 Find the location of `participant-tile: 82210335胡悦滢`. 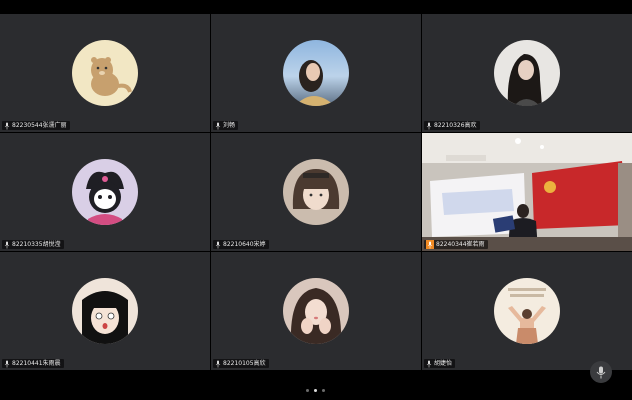

participant-tile: 82210335胡悦滢 is located at coordinates (105, 192).